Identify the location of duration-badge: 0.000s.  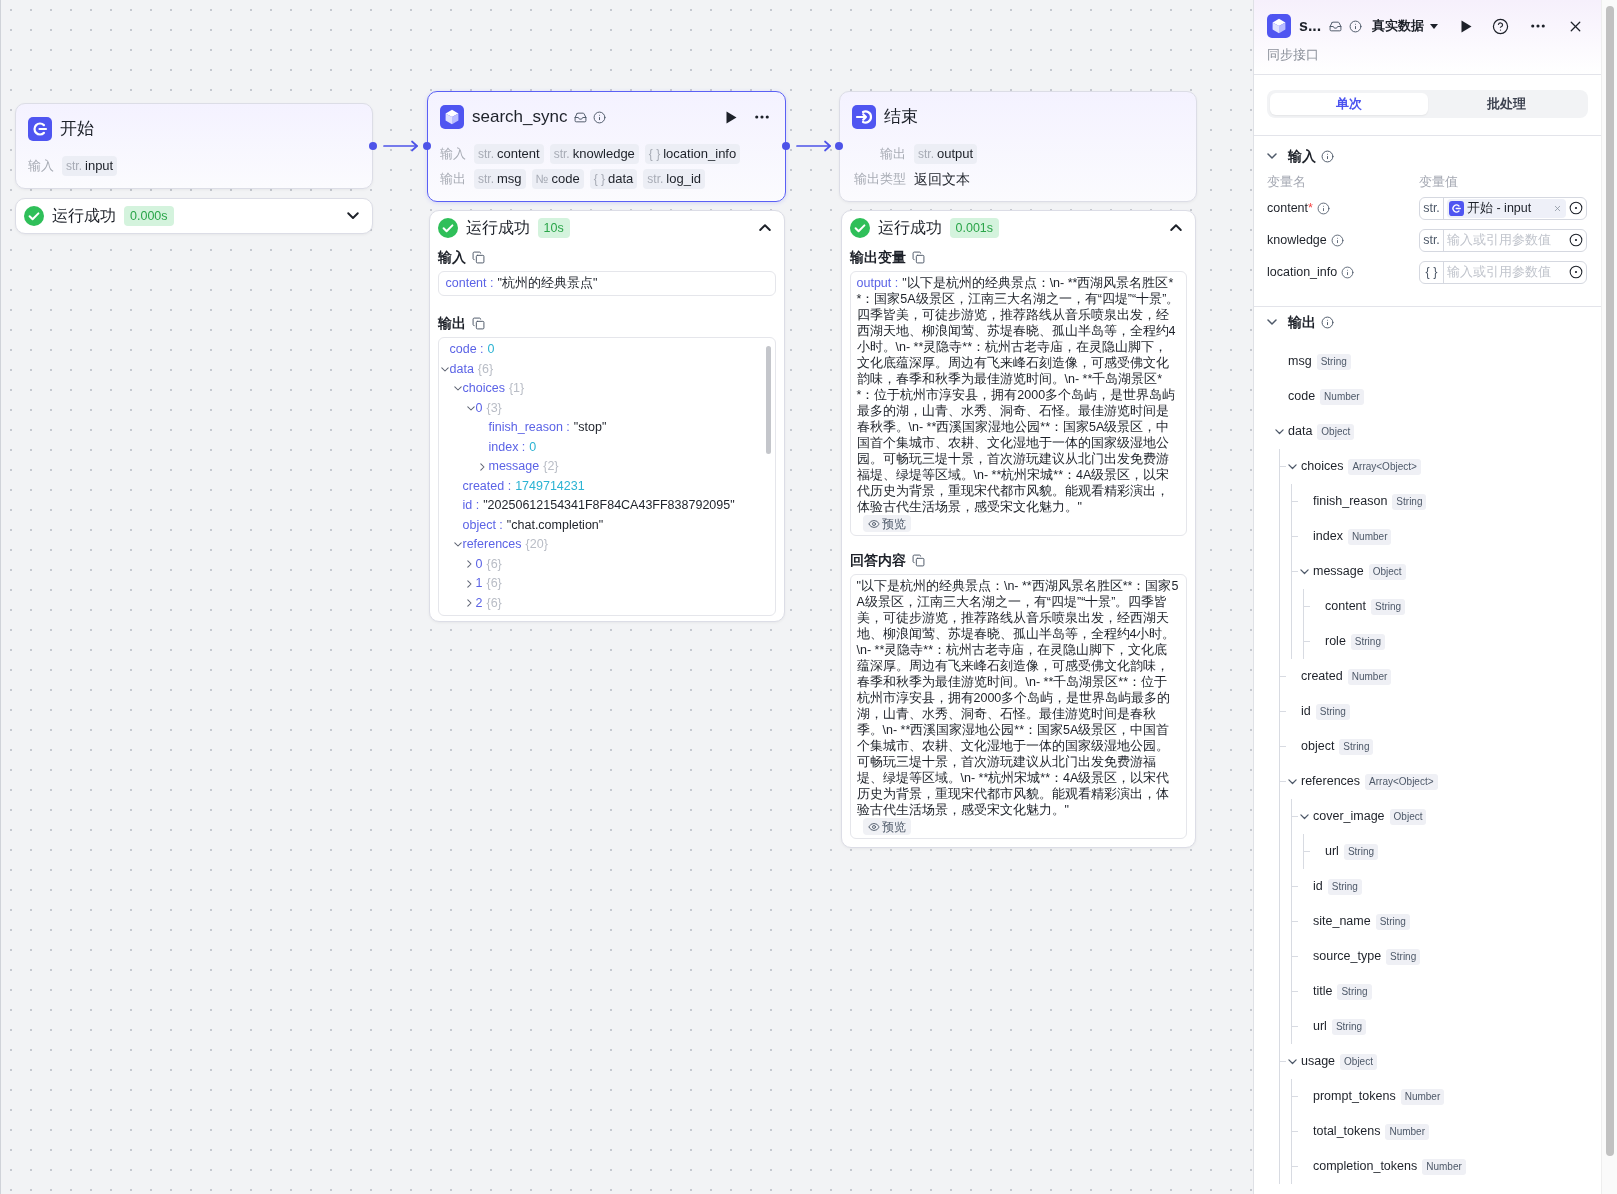
(149, 216).